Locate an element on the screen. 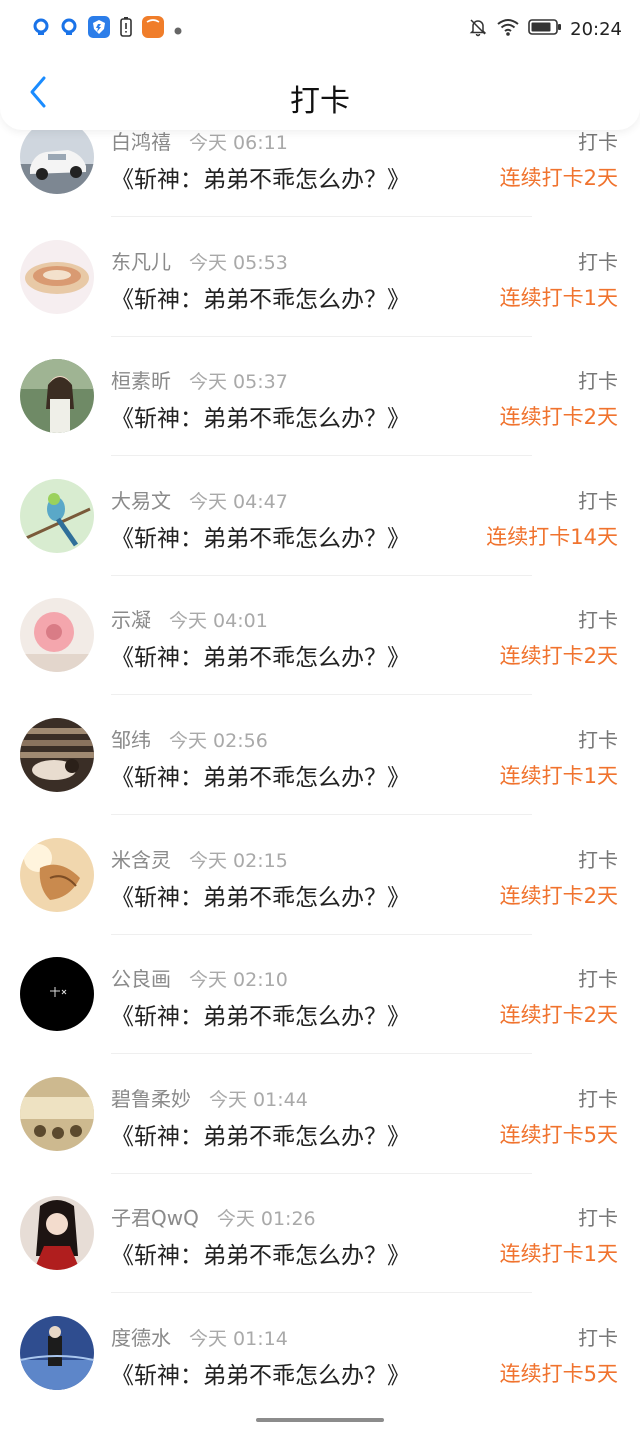 The image size is (640, 1436). list-item: 白鸿禧 今天 06:11 《斩神：弟弟不乖怎么办？》 打卡 连续打卡2天 is located at coordinates (320, 180).